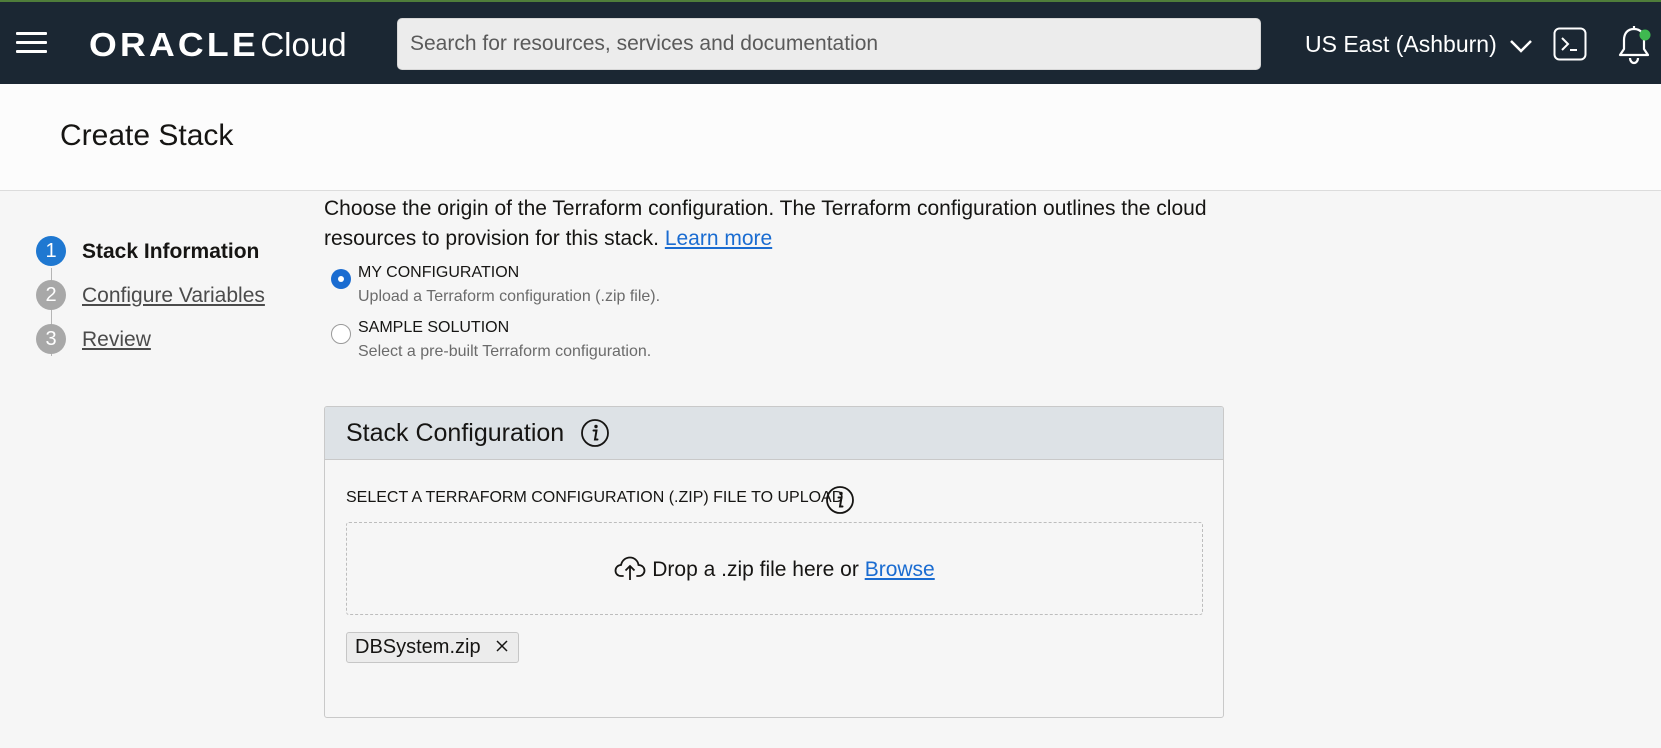 This screenshot has width=1661, height=748. I want to click on oracle-cloud-logo: ORACLECloud, so click(218, 45).